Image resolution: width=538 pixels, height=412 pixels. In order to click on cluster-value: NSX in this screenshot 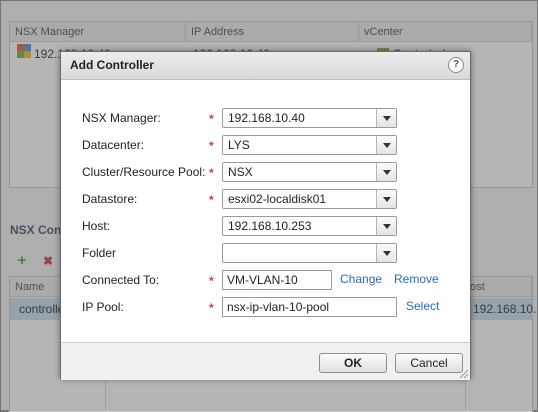, I will do `click(240, 172)`.